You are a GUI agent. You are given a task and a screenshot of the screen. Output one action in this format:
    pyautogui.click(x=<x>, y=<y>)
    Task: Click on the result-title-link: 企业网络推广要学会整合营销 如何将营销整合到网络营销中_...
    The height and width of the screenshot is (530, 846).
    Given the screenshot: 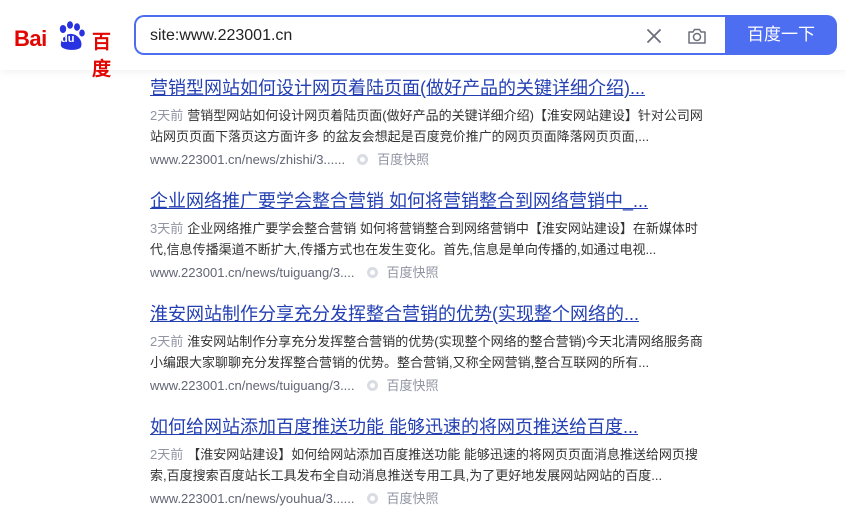 What is the action you would take?
    pyautogui.click(x=430, y=201)
    